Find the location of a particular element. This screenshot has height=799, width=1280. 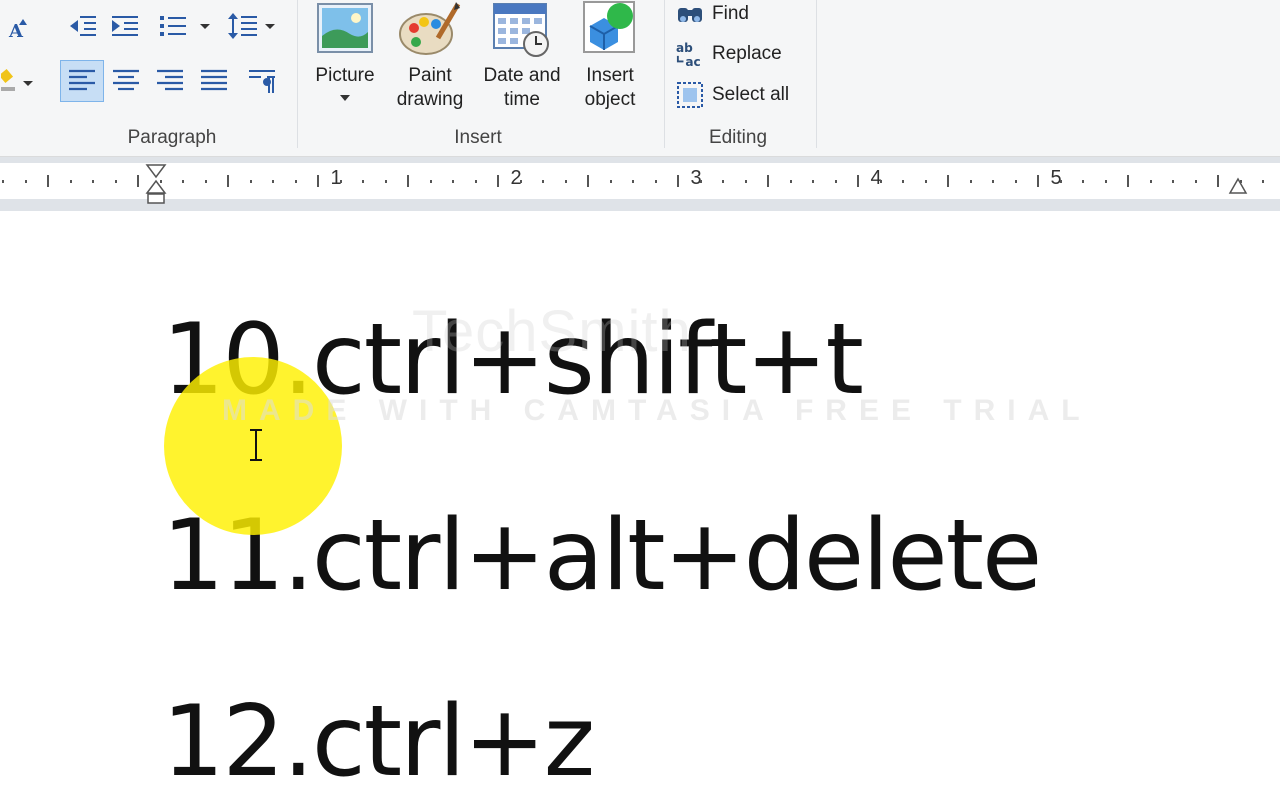

highlight-color-button is located at coordinates (18, 80).